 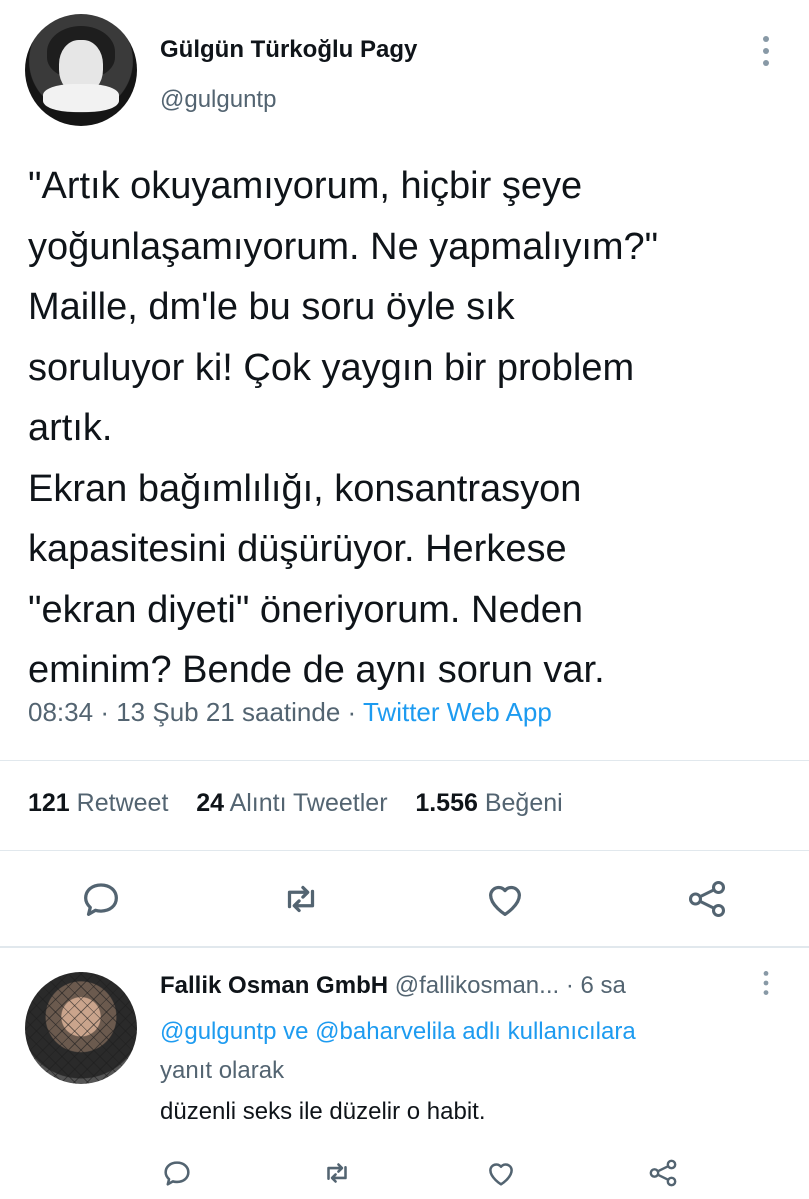 What do you see at coordinates (296, 1031) in the screenshot?
I see `reply-connector: ve` at bounding box center [296, 1031].